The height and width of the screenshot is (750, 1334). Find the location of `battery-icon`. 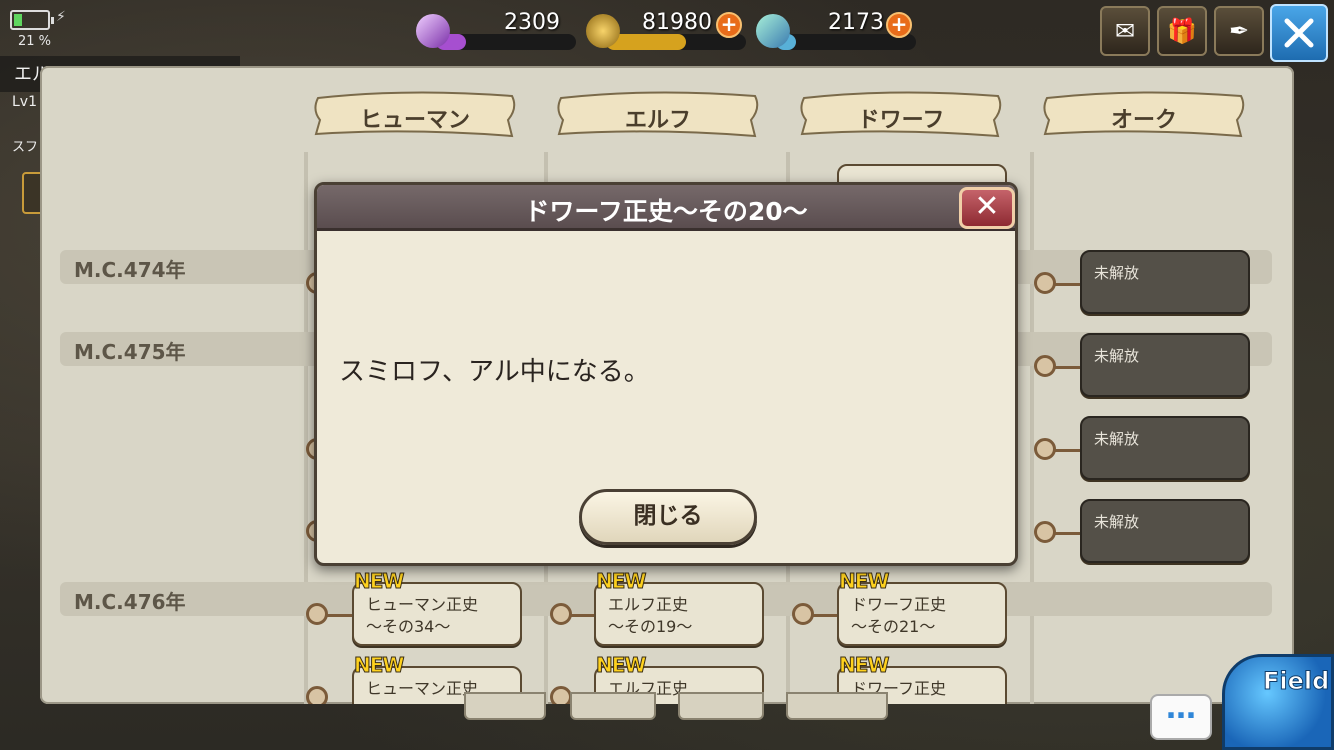

battery-icon is located at coordinates (32, 20).